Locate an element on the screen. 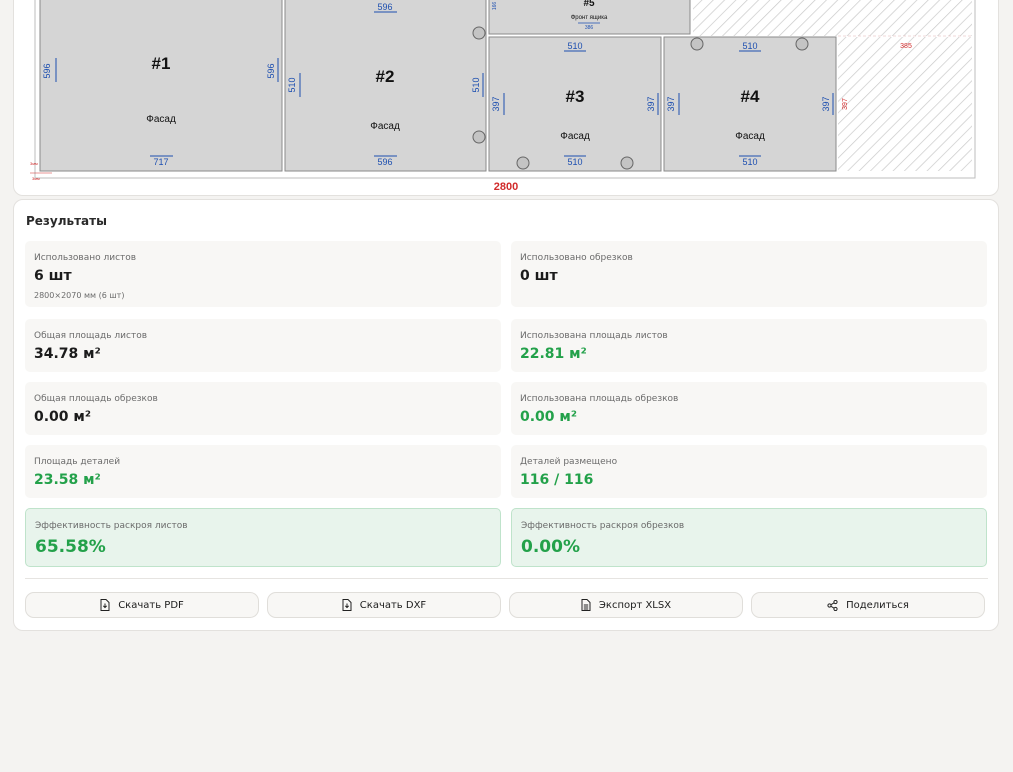 Image resolution: width=1013 pixels, height=772 pixels. part-2-height-dim-right: 510 is located at coordinates (476, 84).